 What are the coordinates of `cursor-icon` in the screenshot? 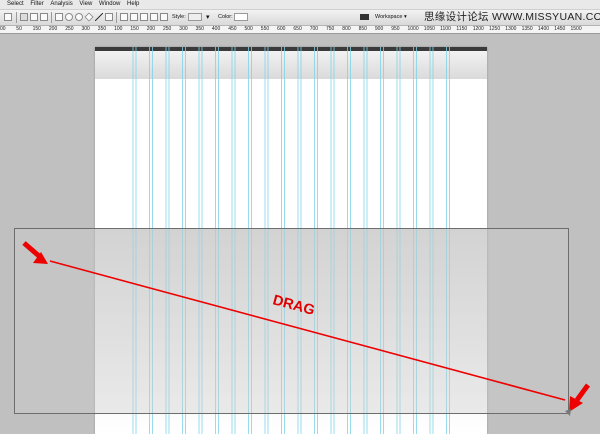 It's located at (568, 412).